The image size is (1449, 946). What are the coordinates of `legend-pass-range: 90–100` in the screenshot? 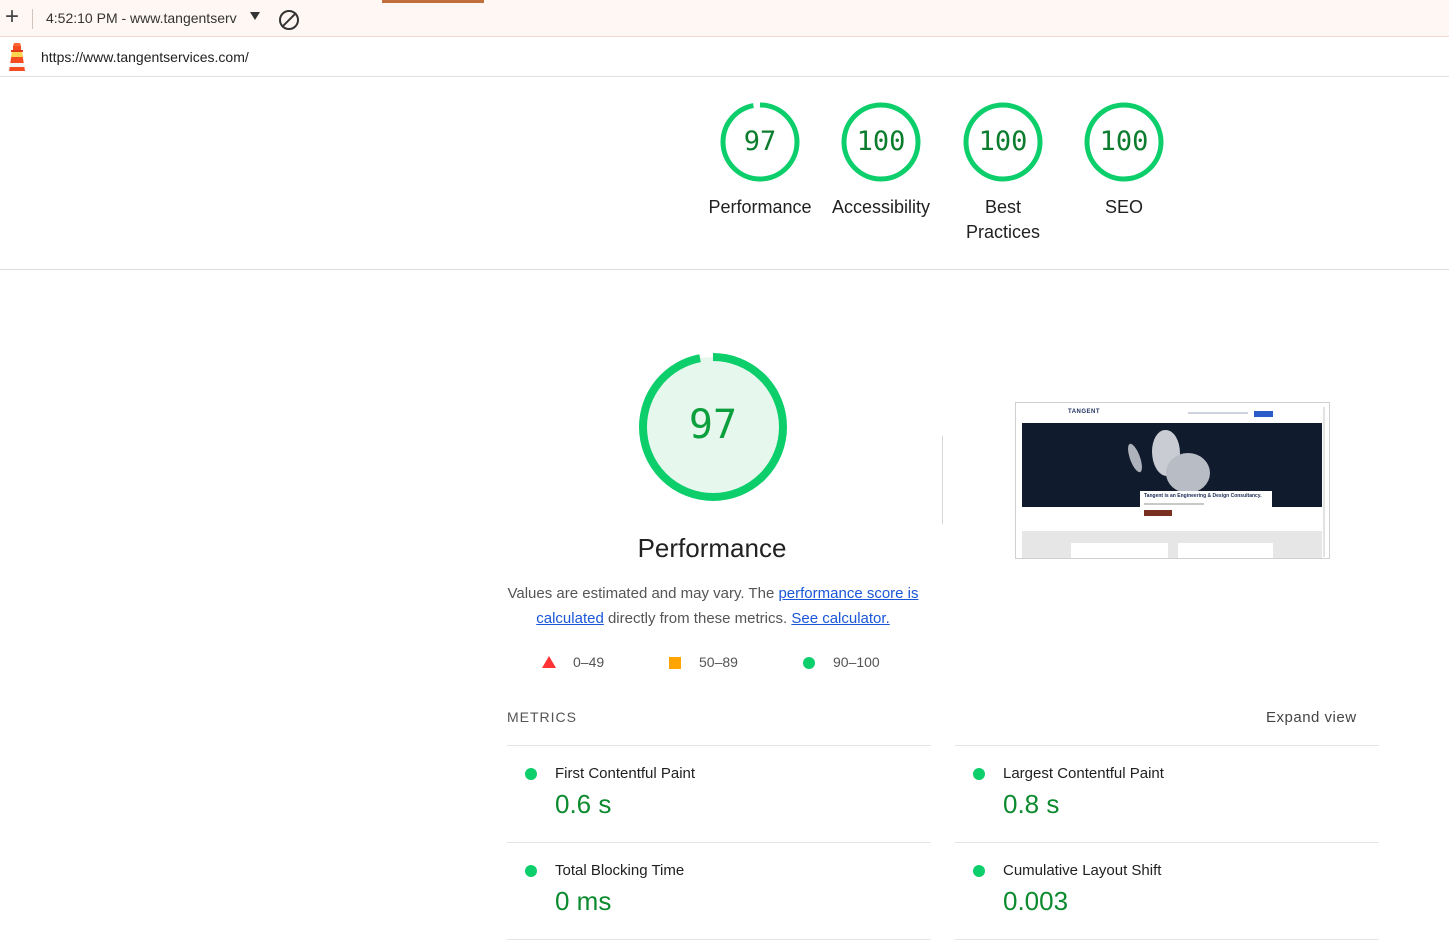 It's located at (856, 662).